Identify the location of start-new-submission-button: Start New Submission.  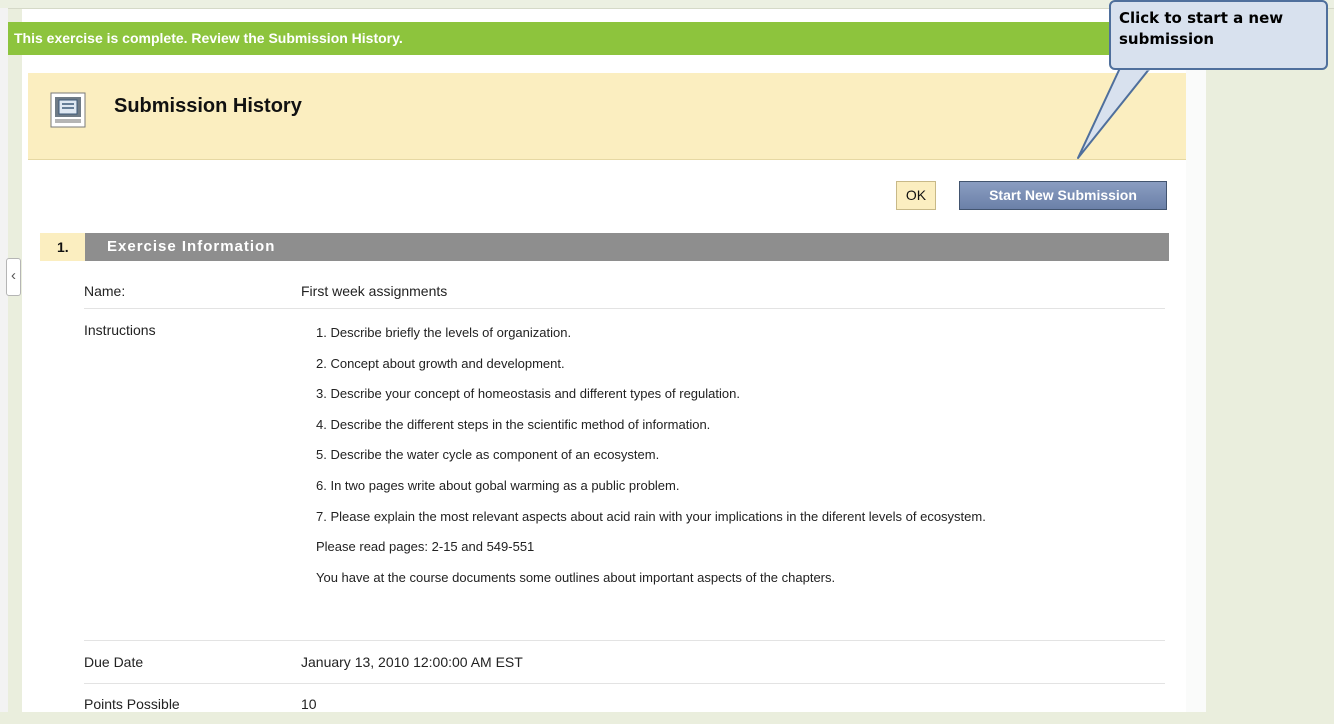
(1063, 195).